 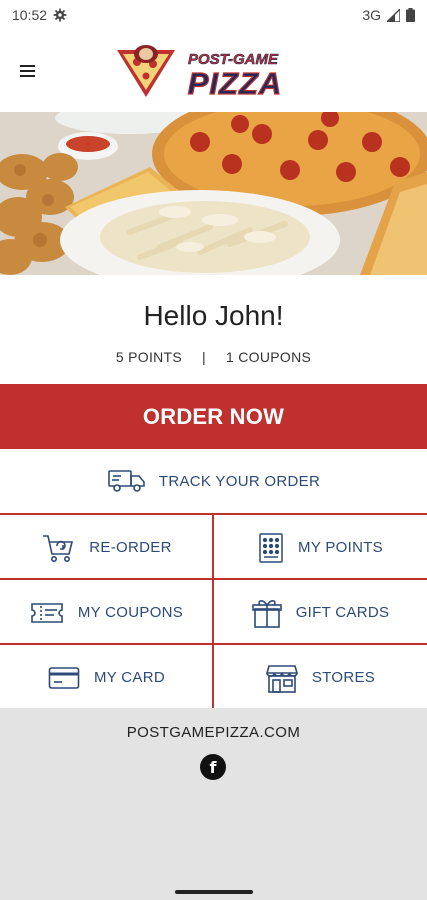 I want to click on logo-bottom-text: PIZZA, so click(x=235, y=83).